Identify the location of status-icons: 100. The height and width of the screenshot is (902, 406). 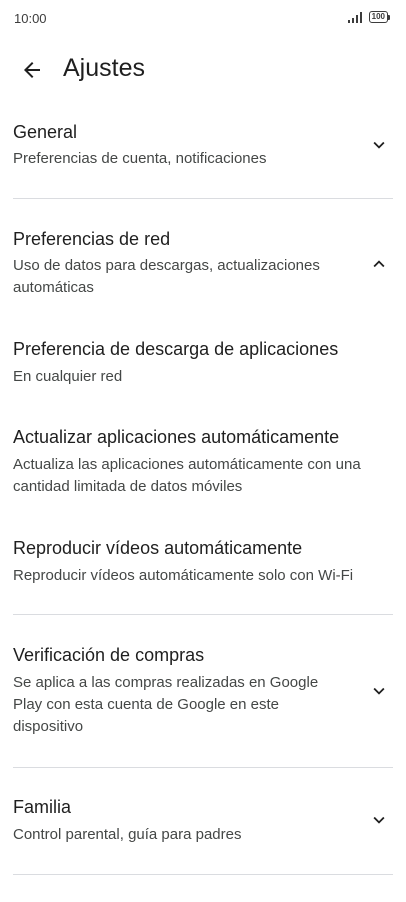
(368, 17).